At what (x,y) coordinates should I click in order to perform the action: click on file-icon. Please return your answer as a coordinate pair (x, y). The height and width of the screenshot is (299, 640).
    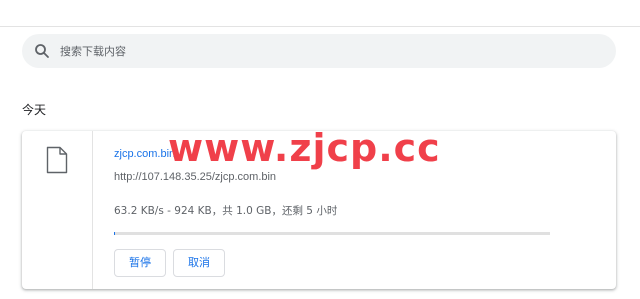
    Looking at the image, I should click on (57, 160).